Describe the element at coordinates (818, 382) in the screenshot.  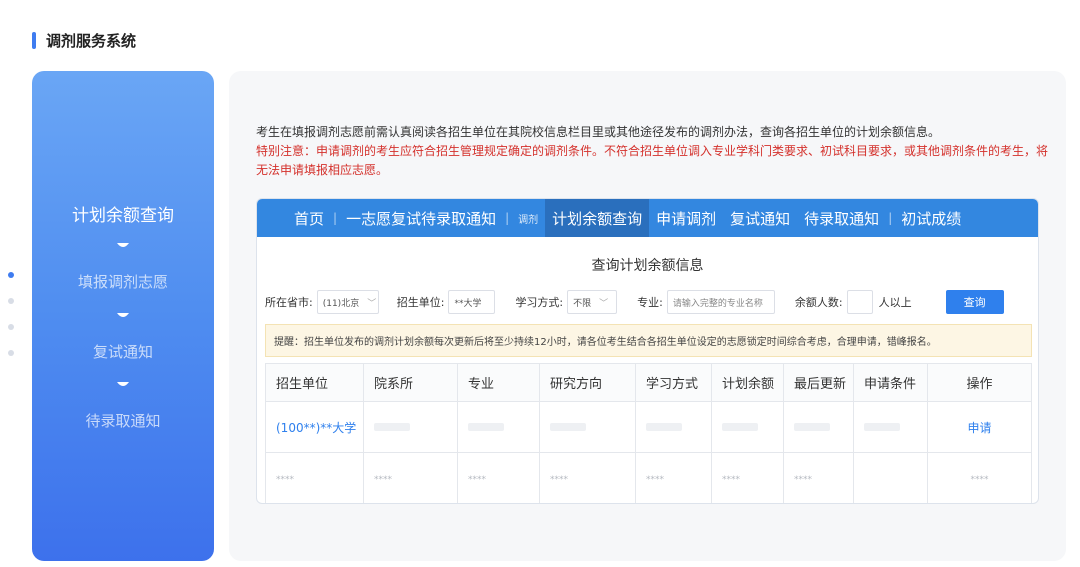
I see `col-updated: 最后更新` at that location.